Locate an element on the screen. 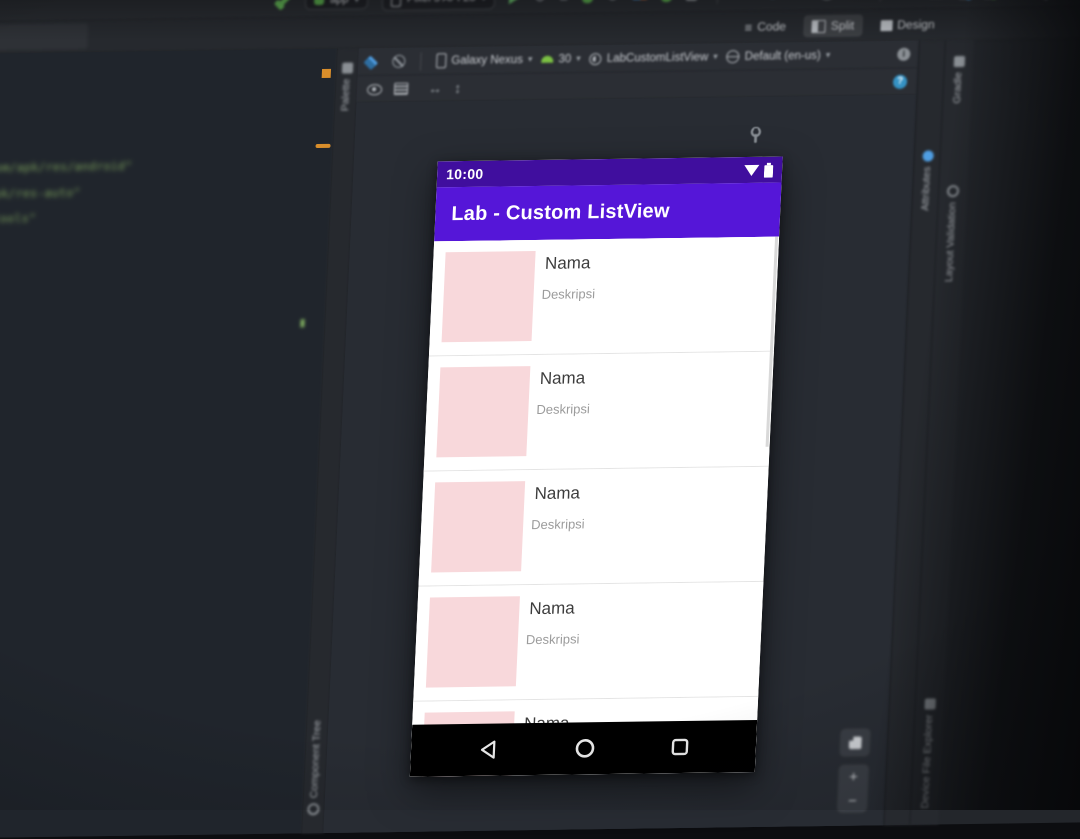  run-configuration-select: app ▾ is located at coordinates (337, 5).